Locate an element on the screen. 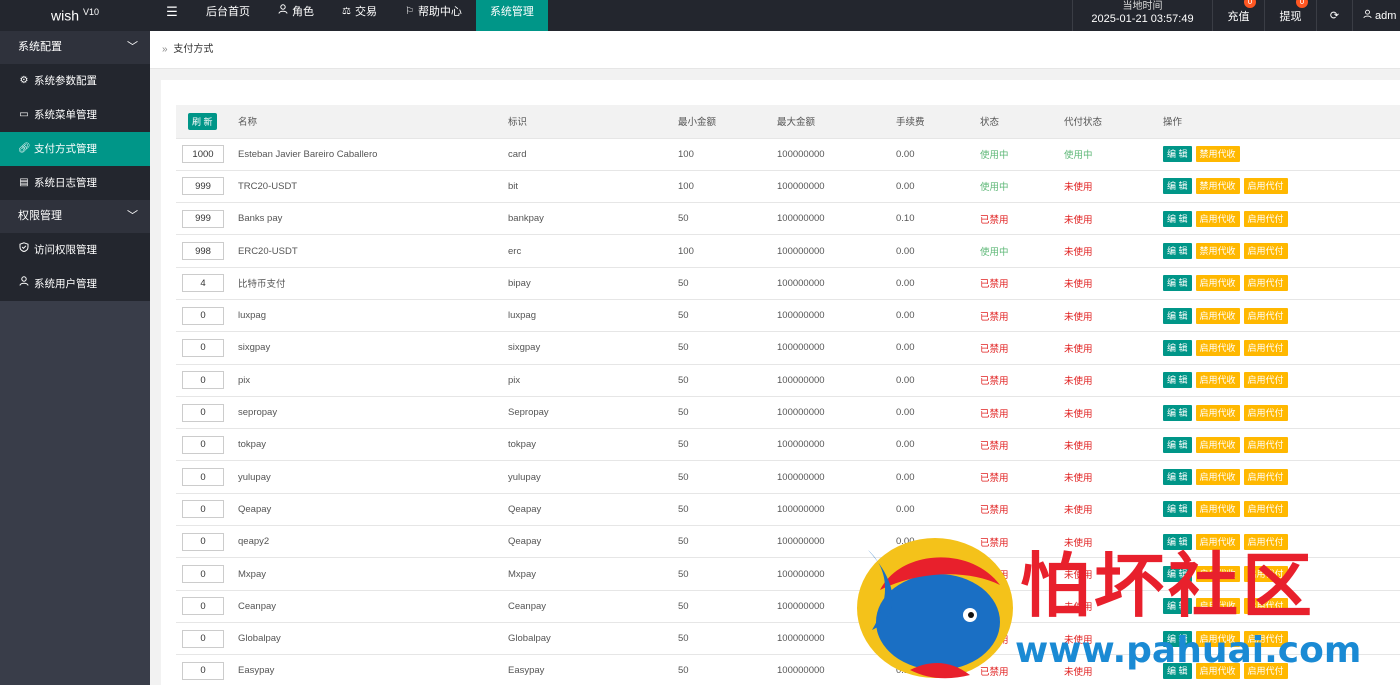 The height and width of the screenshot is (685, 1400). sidebar-item-system-logs: ▤ 系统日志管理 is located at coordinates (75, 183).